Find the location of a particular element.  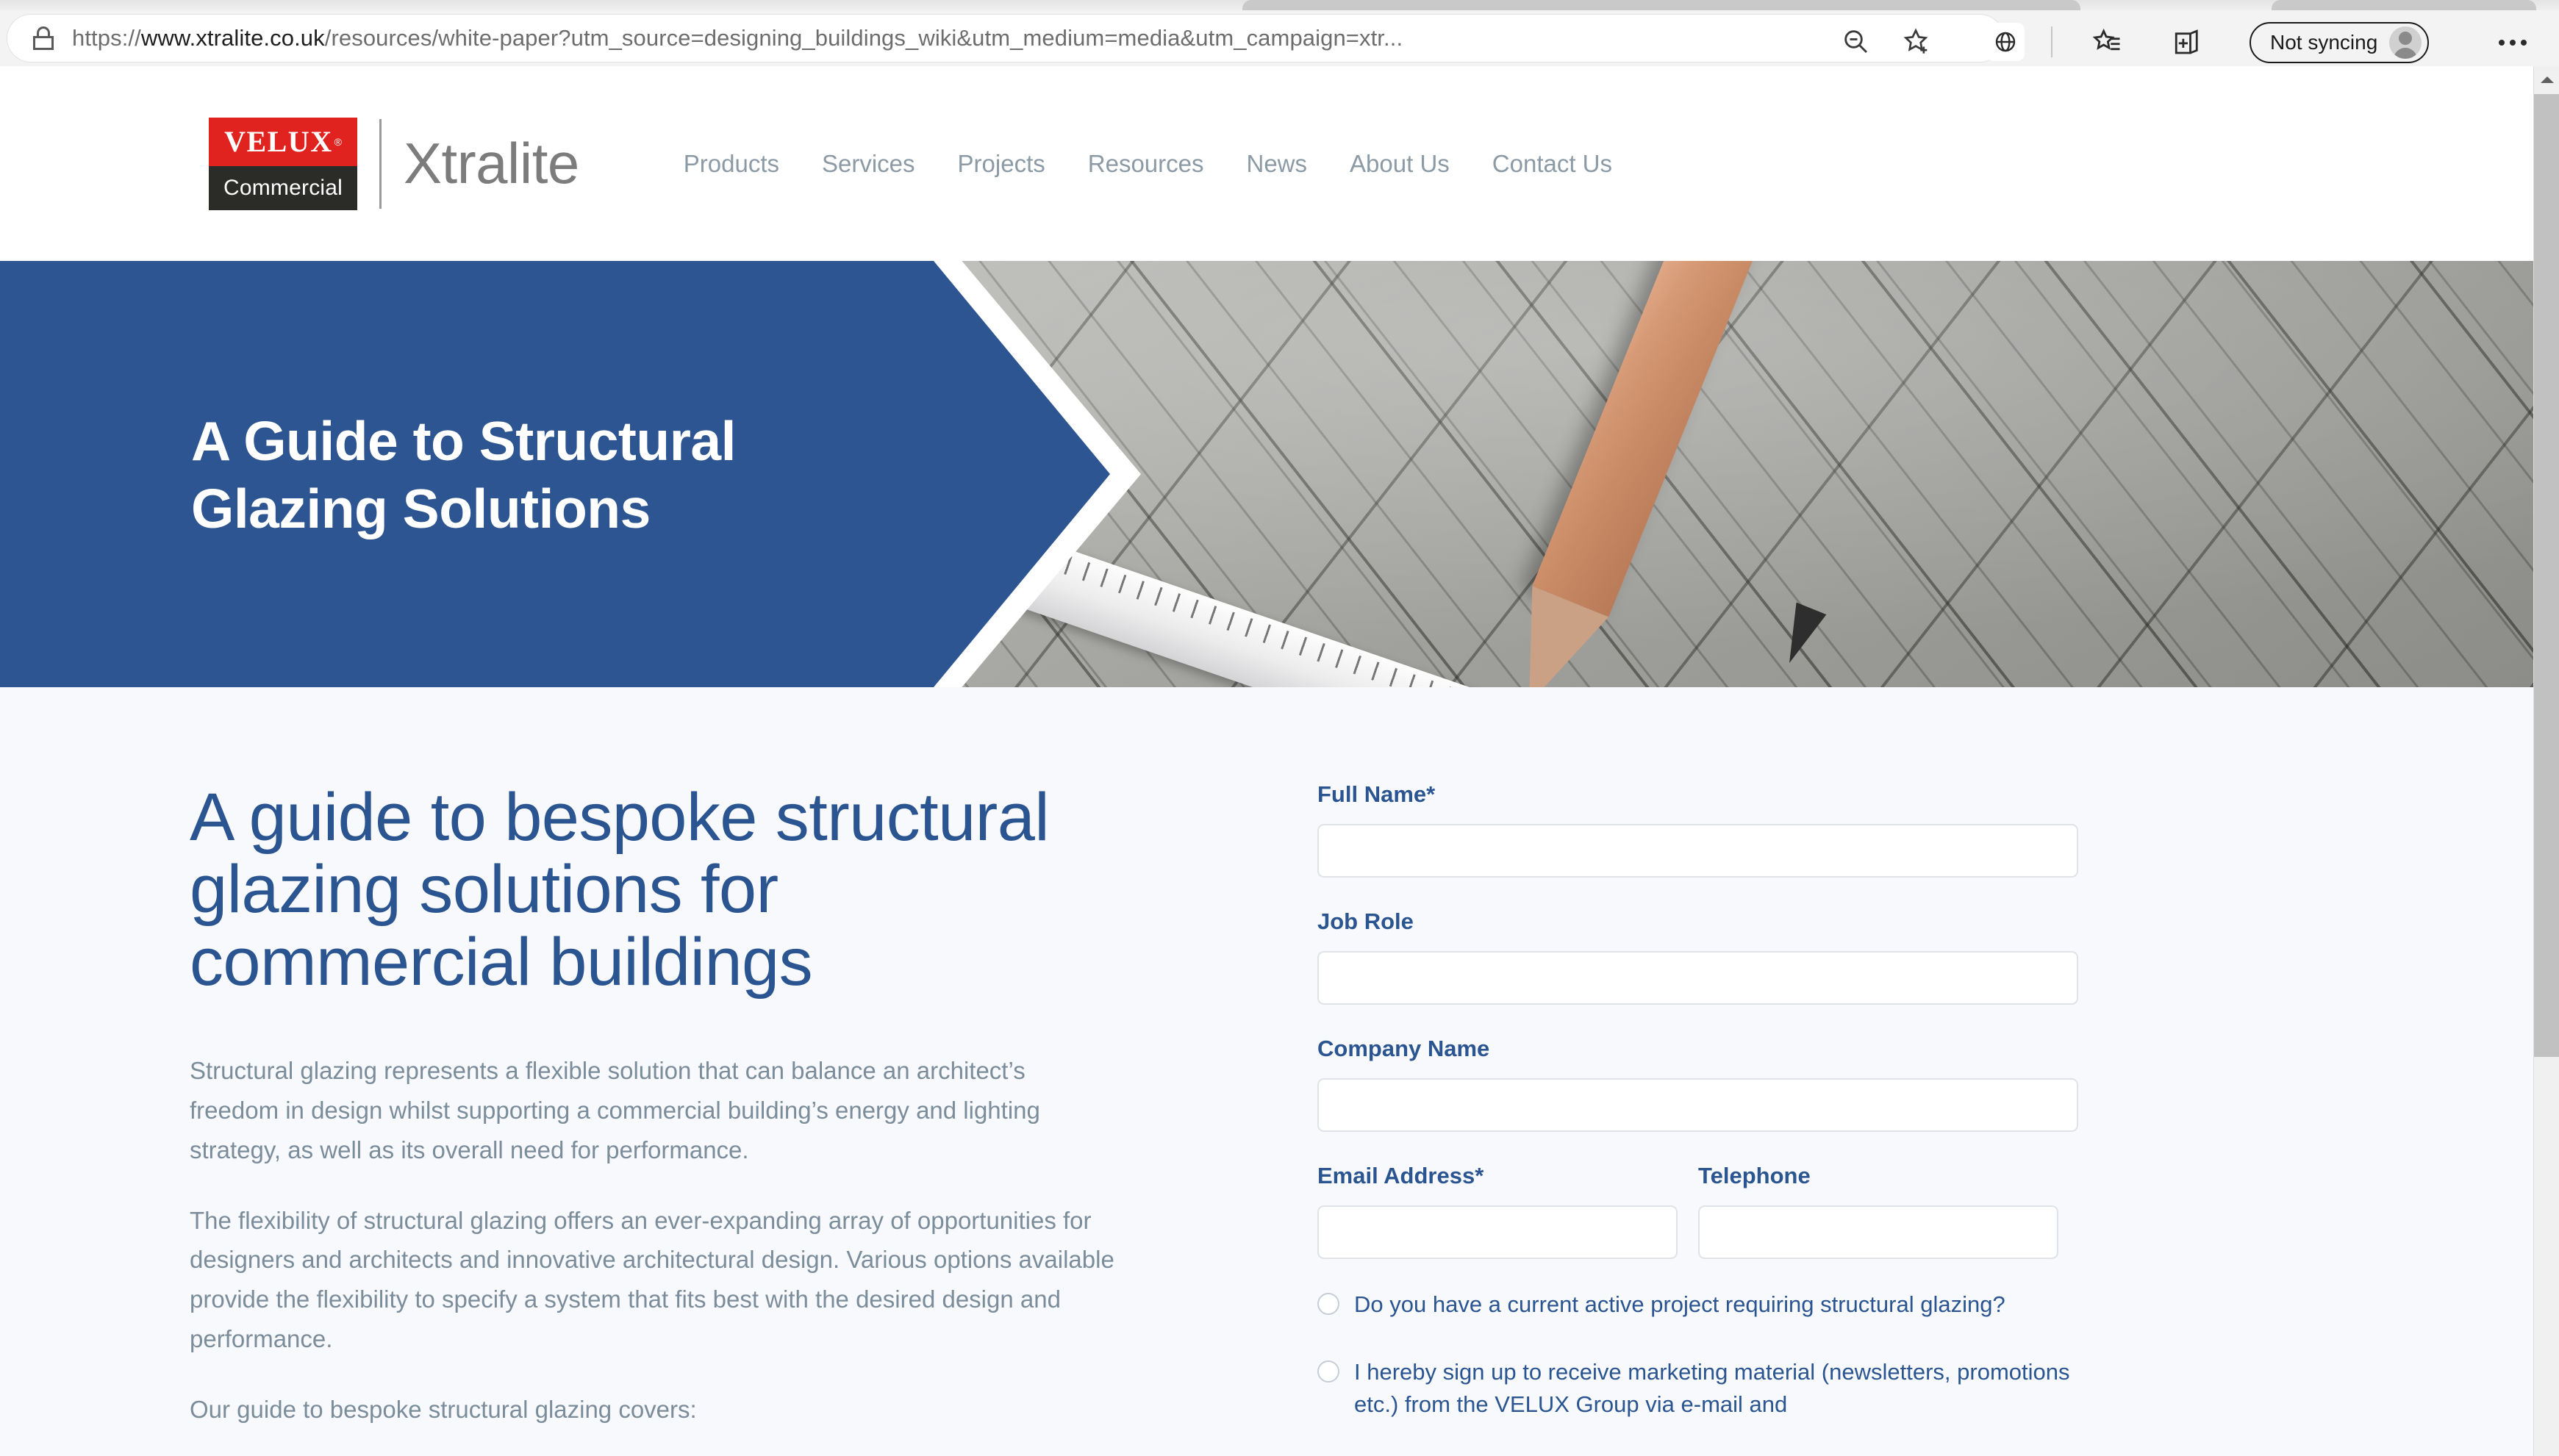

zoom-out-icon is located at coordinates (1855, 41).